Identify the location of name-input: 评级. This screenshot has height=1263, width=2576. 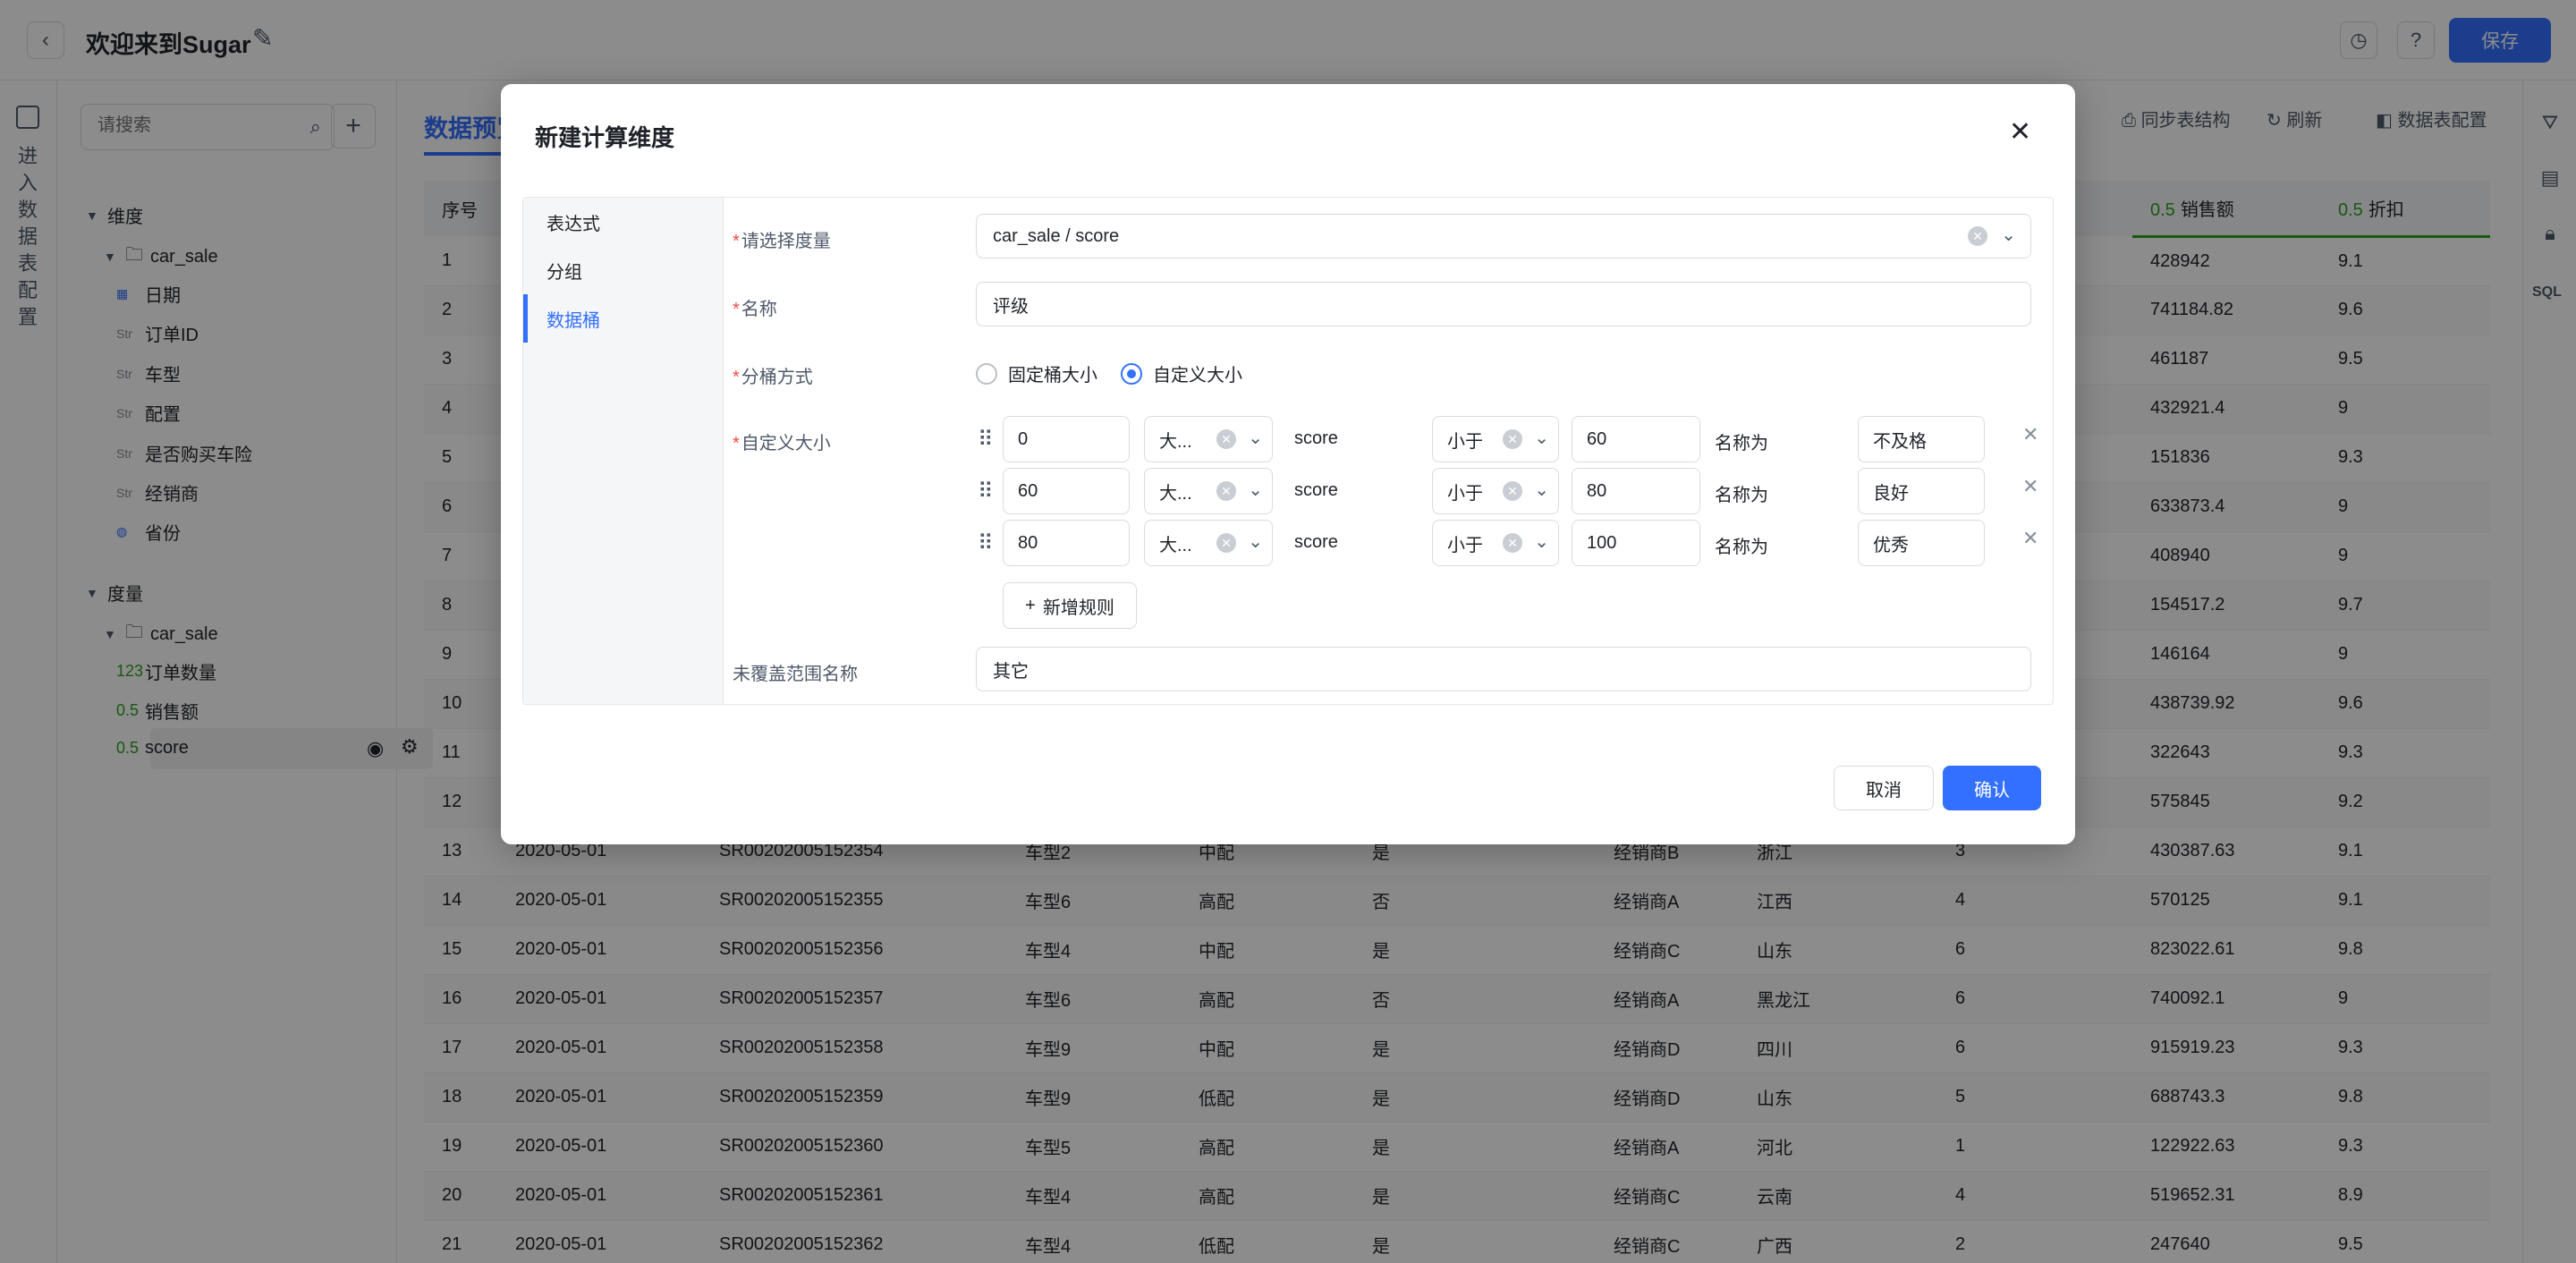
(1503, 304).